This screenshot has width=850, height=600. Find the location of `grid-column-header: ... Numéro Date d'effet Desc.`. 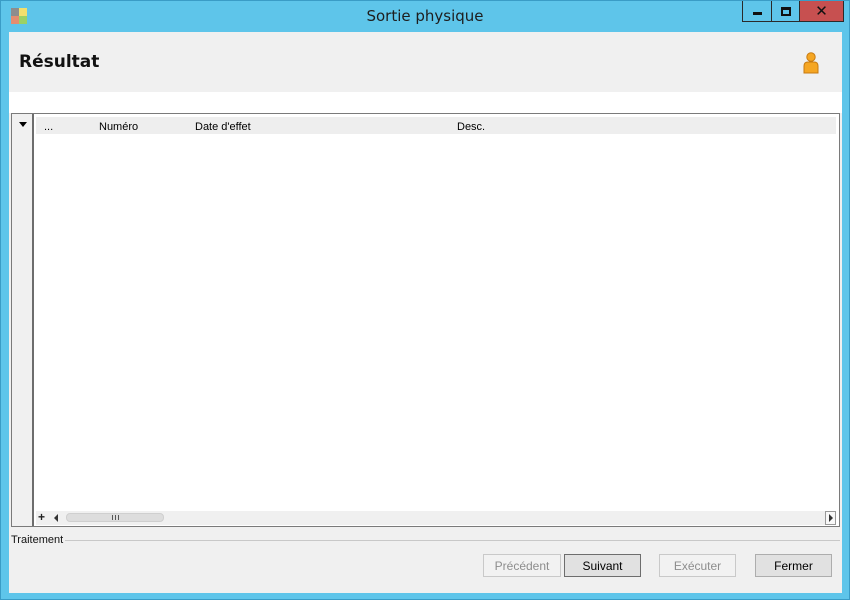

grid-column-header: ... Numéro Date d'effet Desc. is located at coordinates (436, 125).